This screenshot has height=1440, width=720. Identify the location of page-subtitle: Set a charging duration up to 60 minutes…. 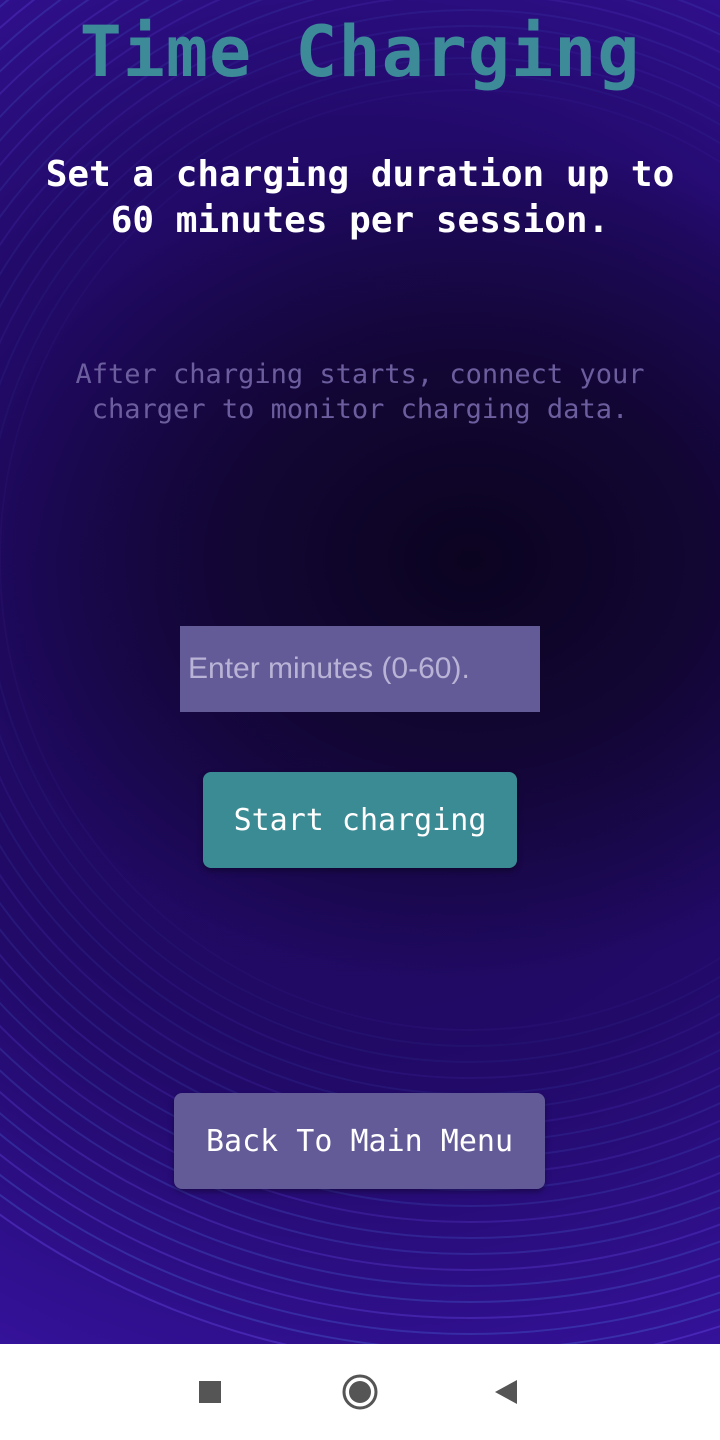
(360, 197).